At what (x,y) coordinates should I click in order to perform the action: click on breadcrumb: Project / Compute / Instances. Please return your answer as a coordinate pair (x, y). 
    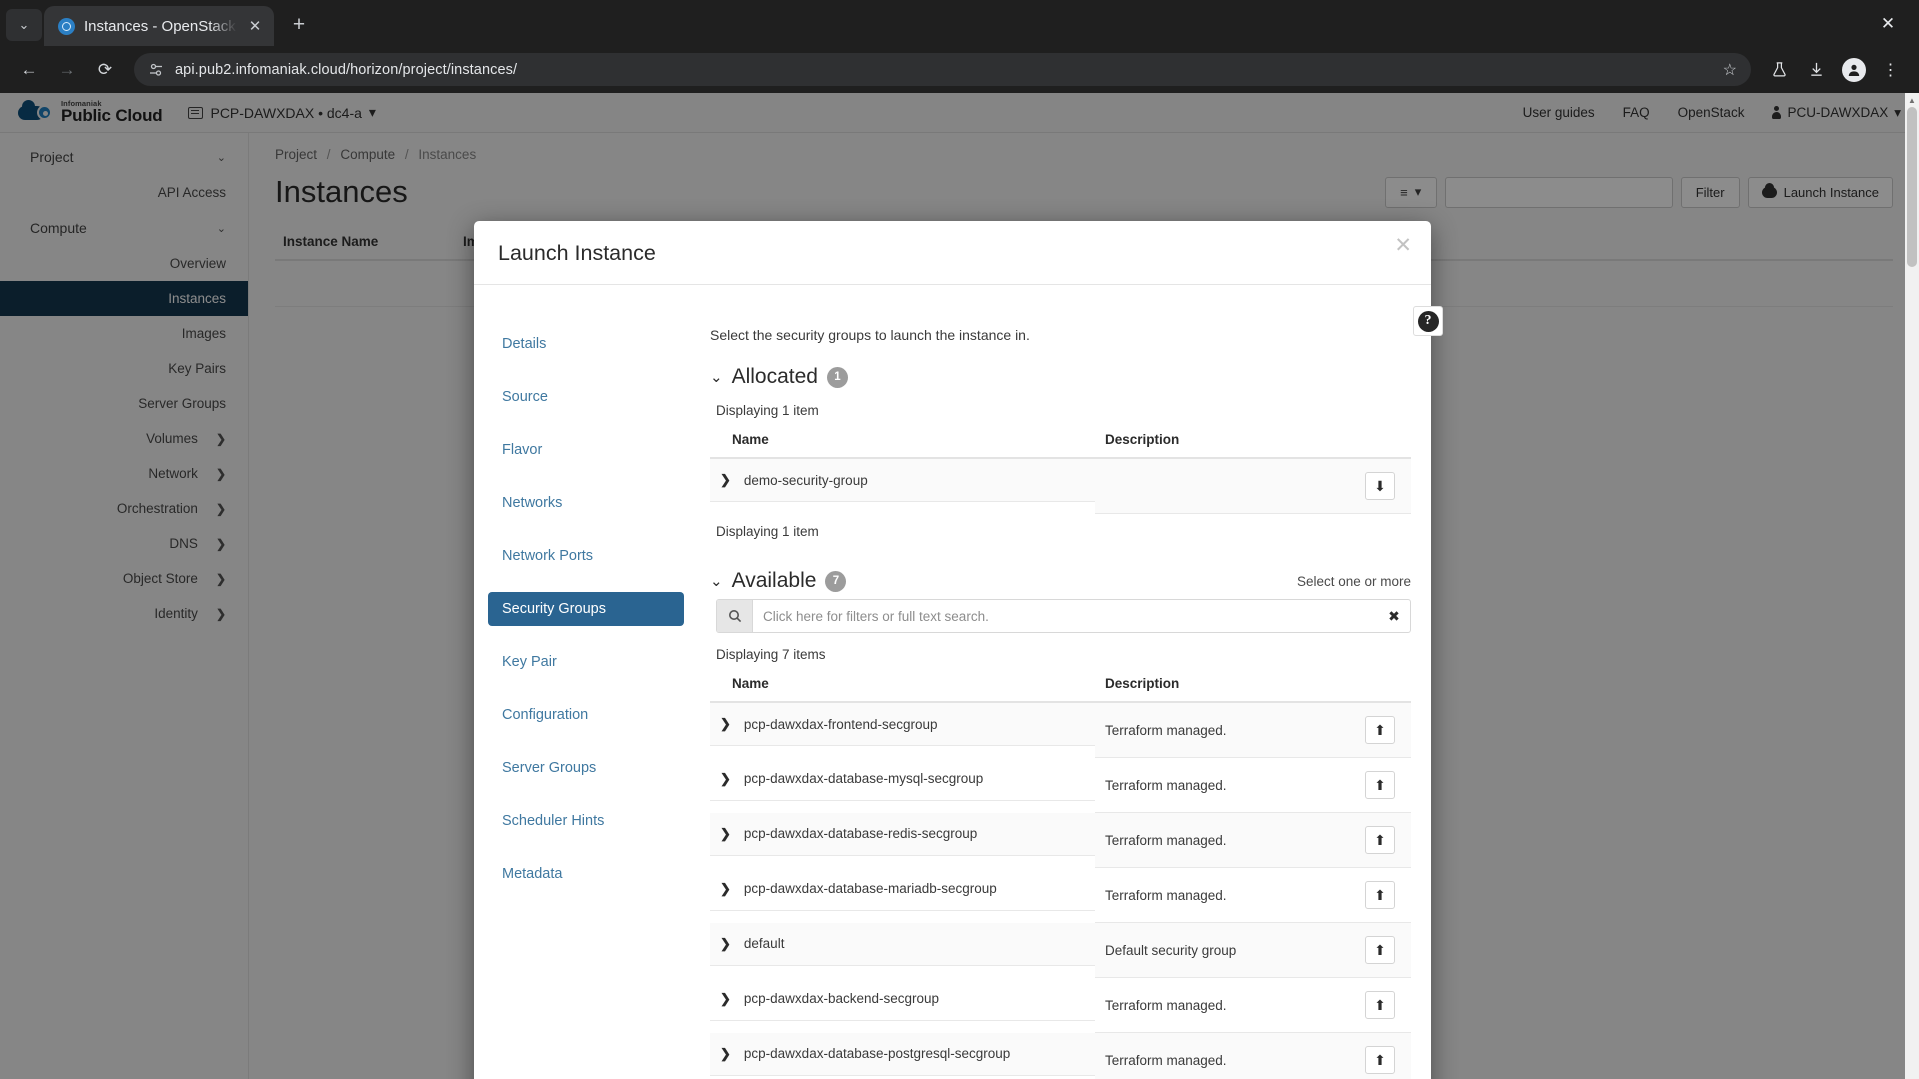
    Looking at the image, I should click on (1084, 151).